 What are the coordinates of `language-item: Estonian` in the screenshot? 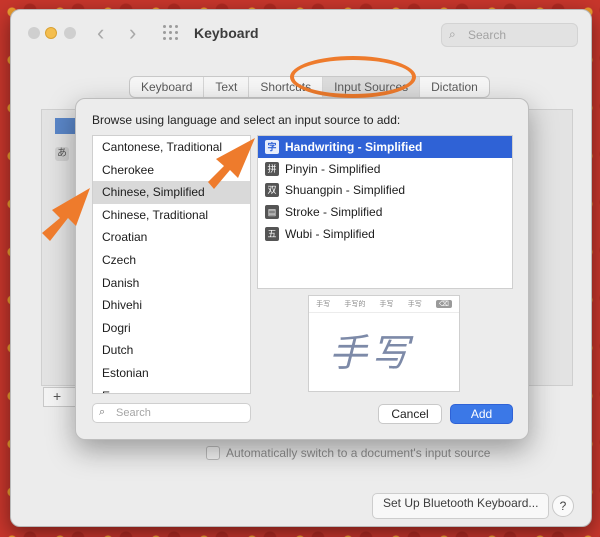 It's located at (171, 373).